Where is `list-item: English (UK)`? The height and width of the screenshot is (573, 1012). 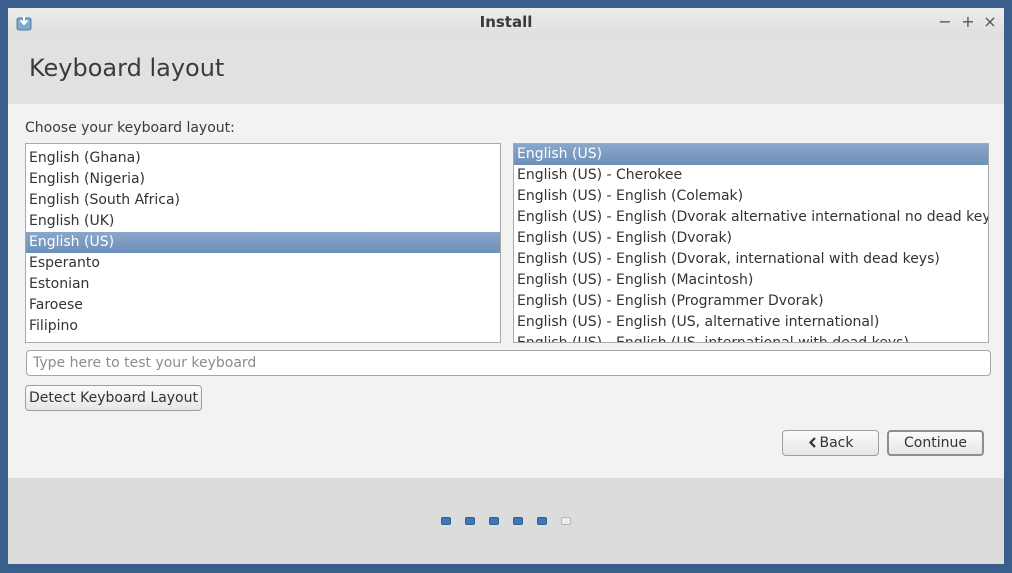 list-item: English (UK) is located at coordinates (263, 221).